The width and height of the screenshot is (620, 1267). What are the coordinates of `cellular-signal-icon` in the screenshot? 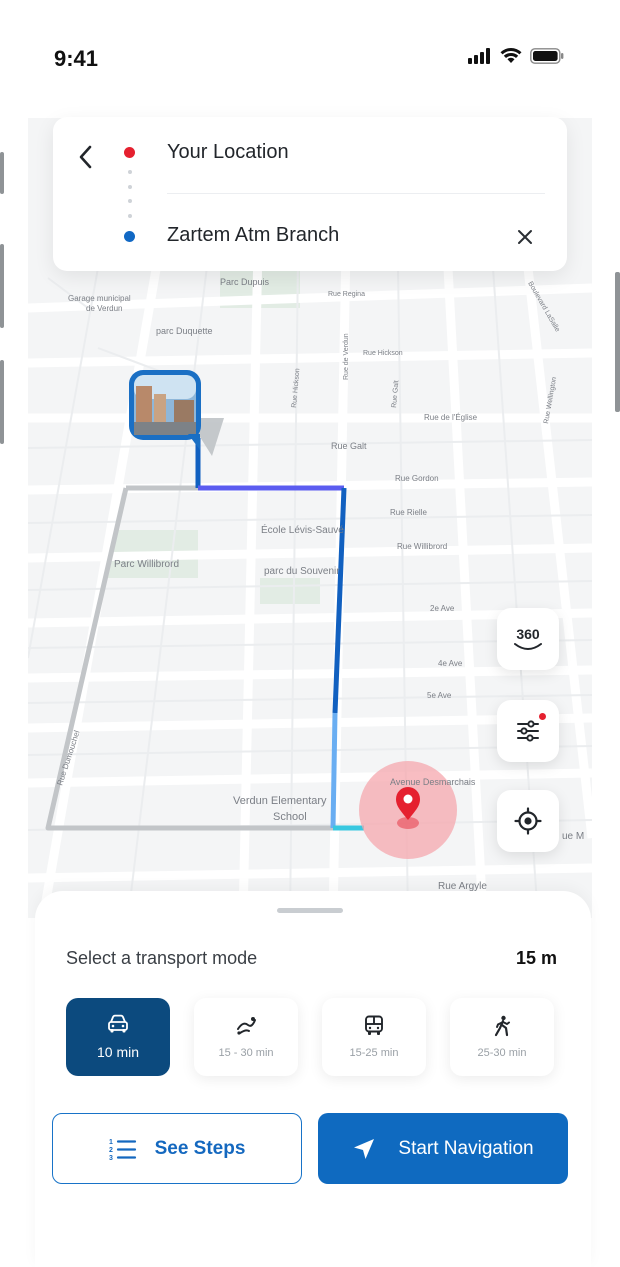 It's located at (480, 58).